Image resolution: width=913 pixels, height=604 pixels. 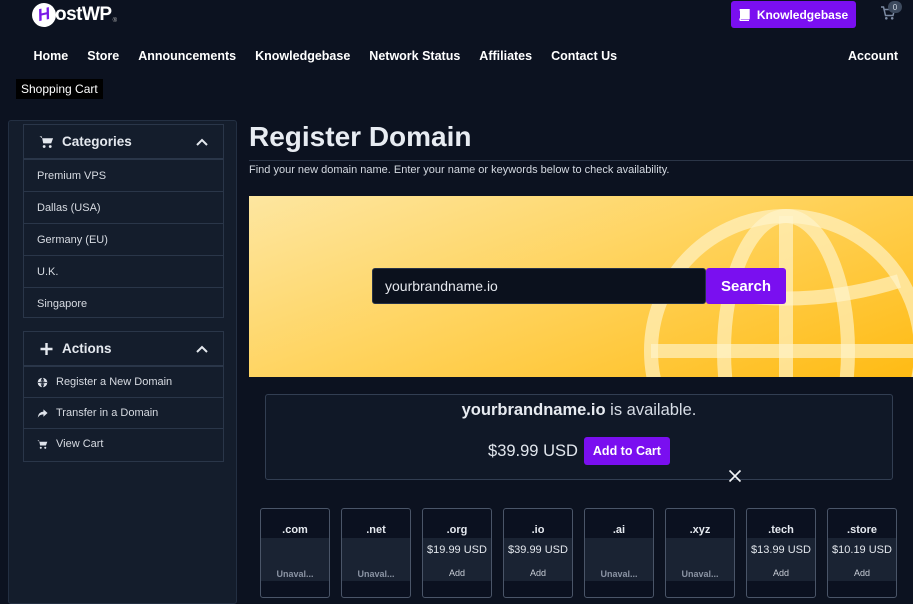 What do you see at coordinates (46, 348) in the screenshot?
I see `plus-icon` at bounding box center [46, 348].